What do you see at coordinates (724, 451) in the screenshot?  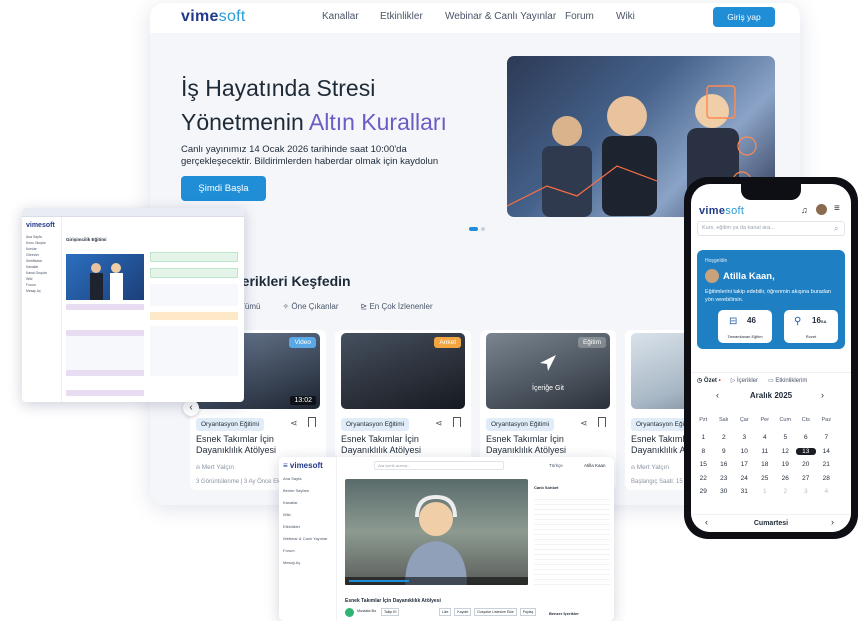 I see `calendar-day: 9` at bounding box center [724, 451].